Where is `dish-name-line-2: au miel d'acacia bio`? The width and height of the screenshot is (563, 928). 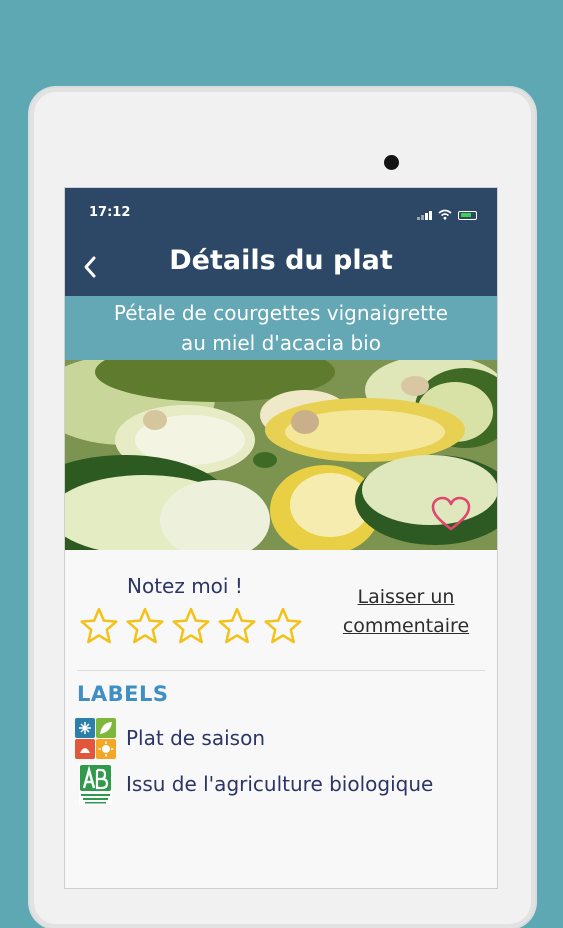 dish-name-line-2: au miel d'acacia bio is located at coordinates (281, 343).